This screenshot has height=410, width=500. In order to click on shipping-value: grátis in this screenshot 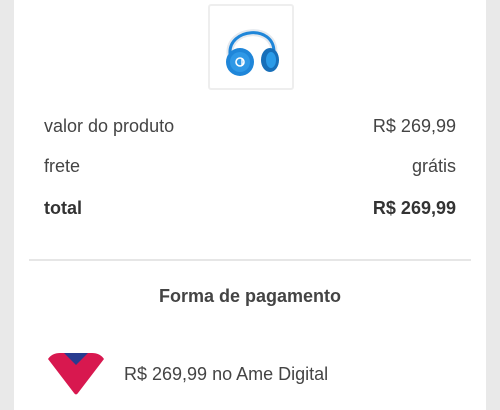, I will do `click(433, 165)`.